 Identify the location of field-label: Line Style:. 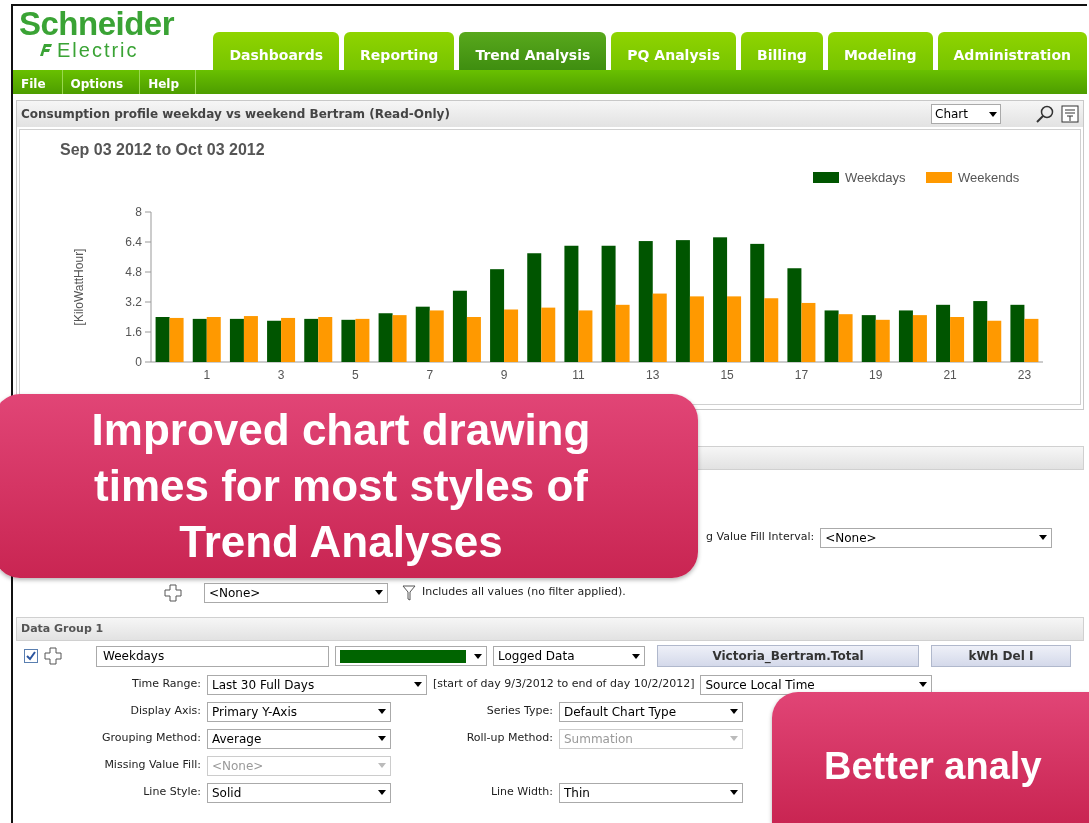
(171, 792).